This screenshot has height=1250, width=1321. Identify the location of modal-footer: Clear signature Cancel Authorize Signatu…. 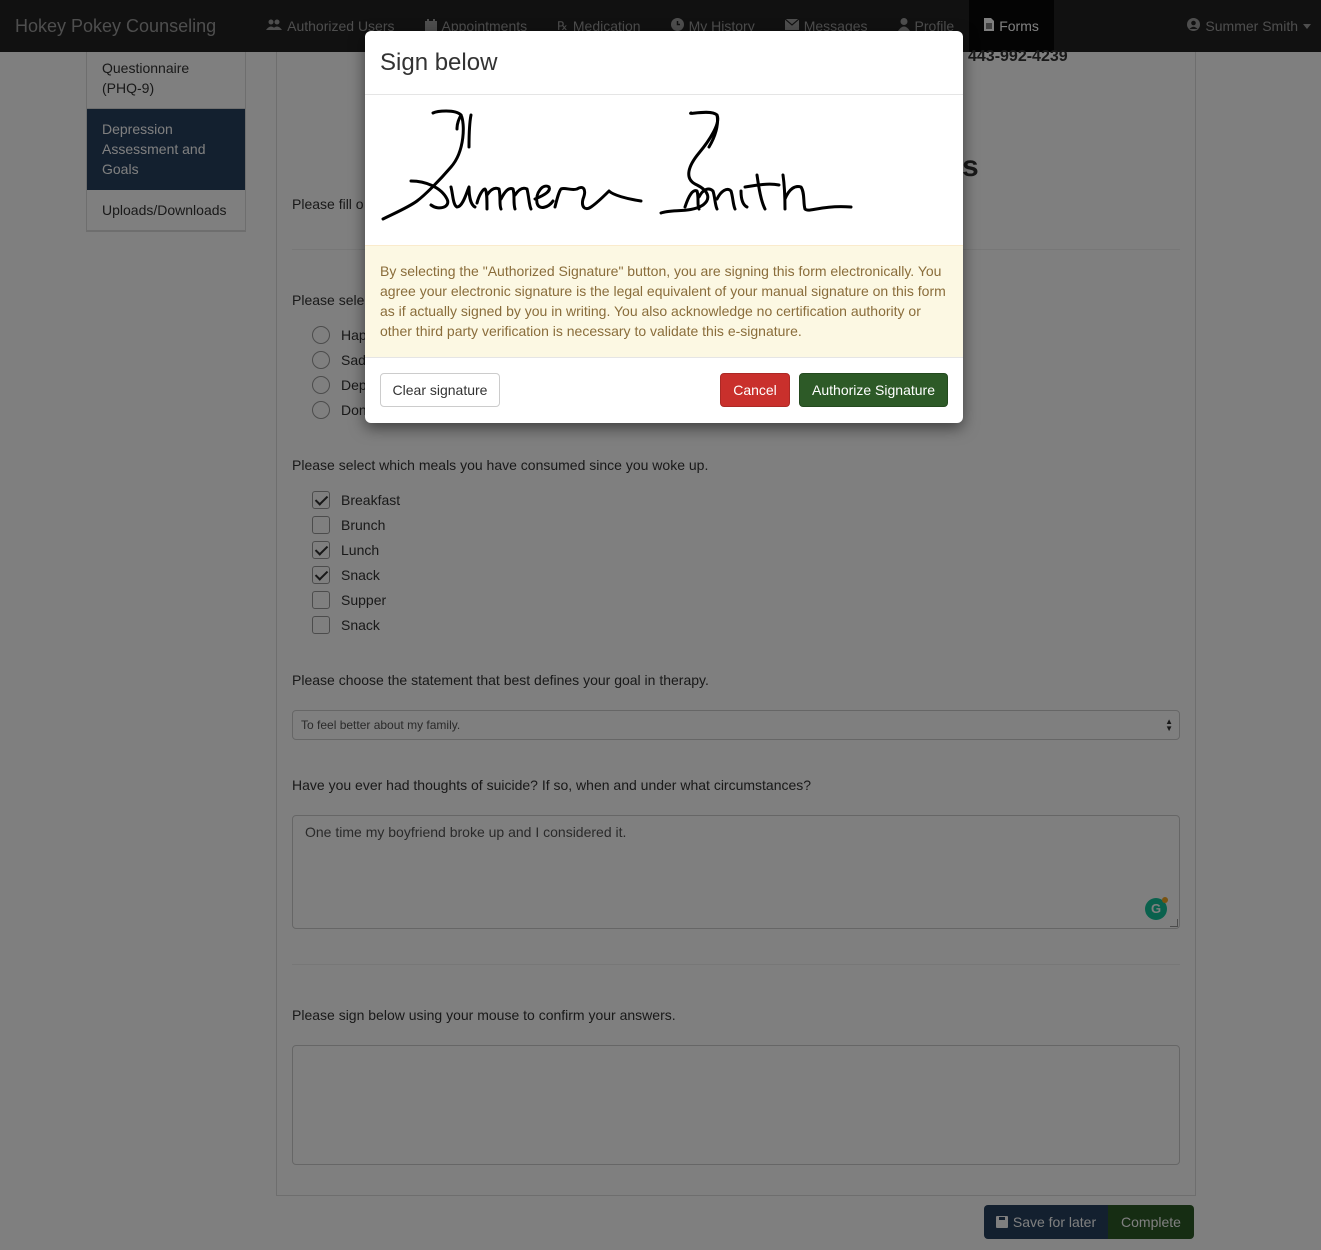
(664, 390).